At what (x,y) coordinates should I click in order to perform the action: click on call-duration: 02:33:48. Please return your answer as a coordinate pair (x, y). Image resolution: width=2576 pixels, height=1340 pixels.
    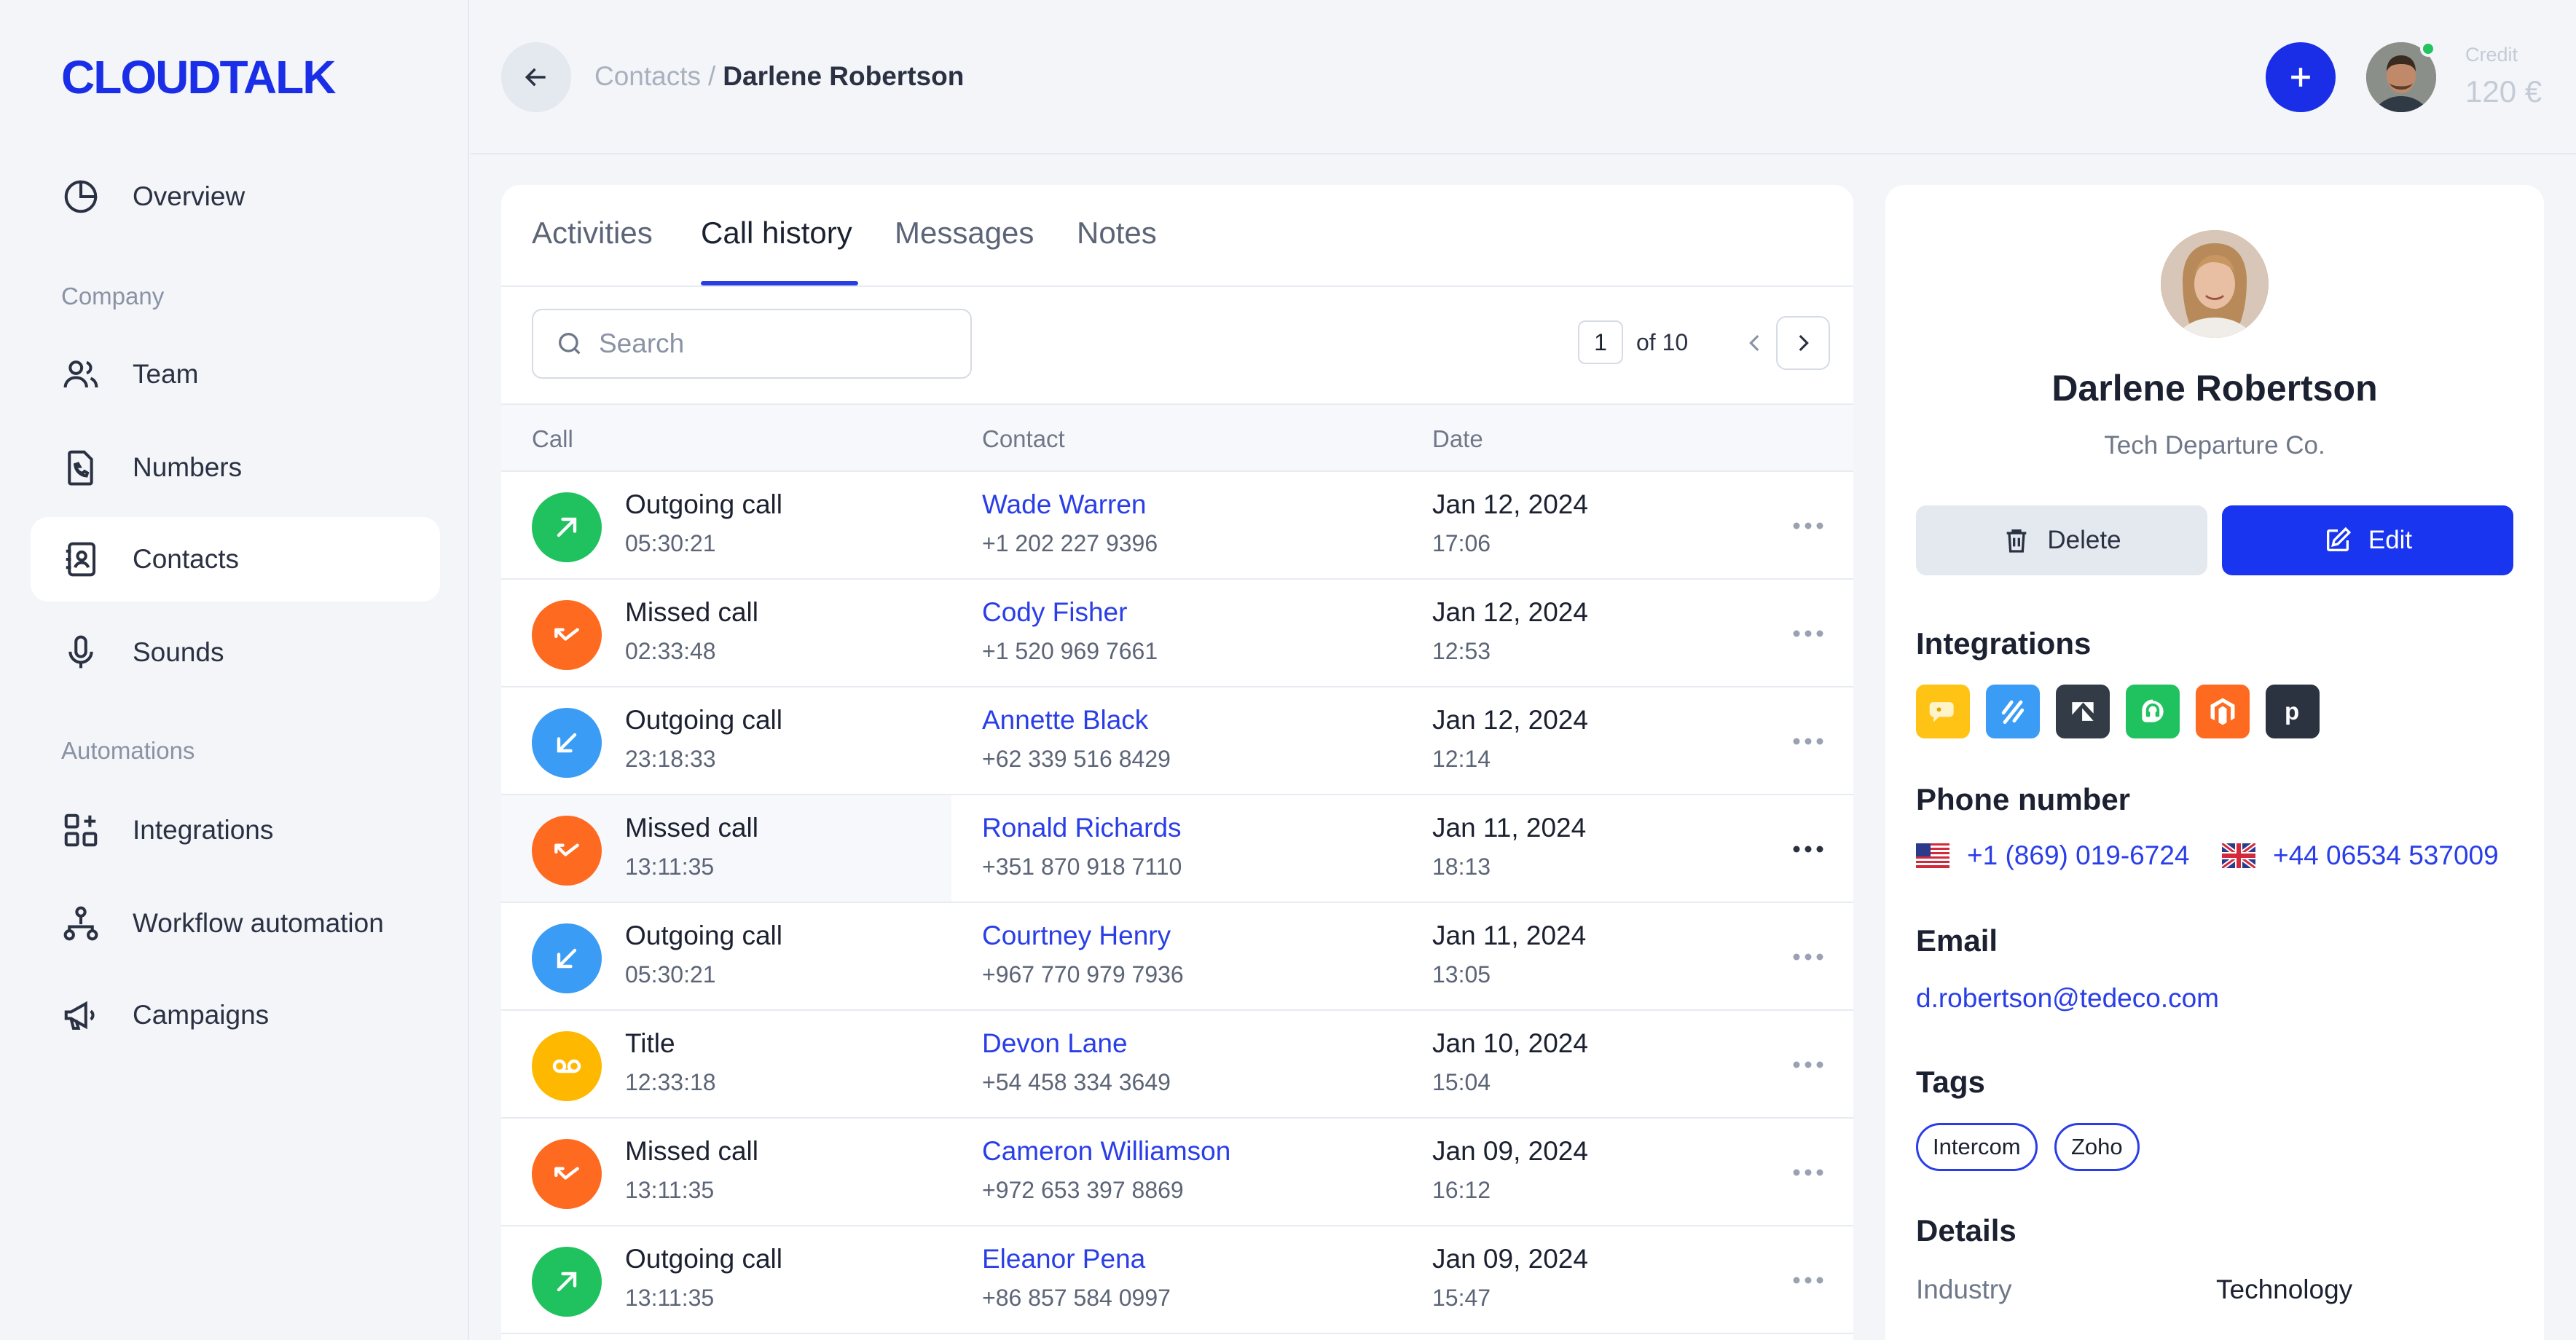
    Looking at the image, I should click on (670, 651).